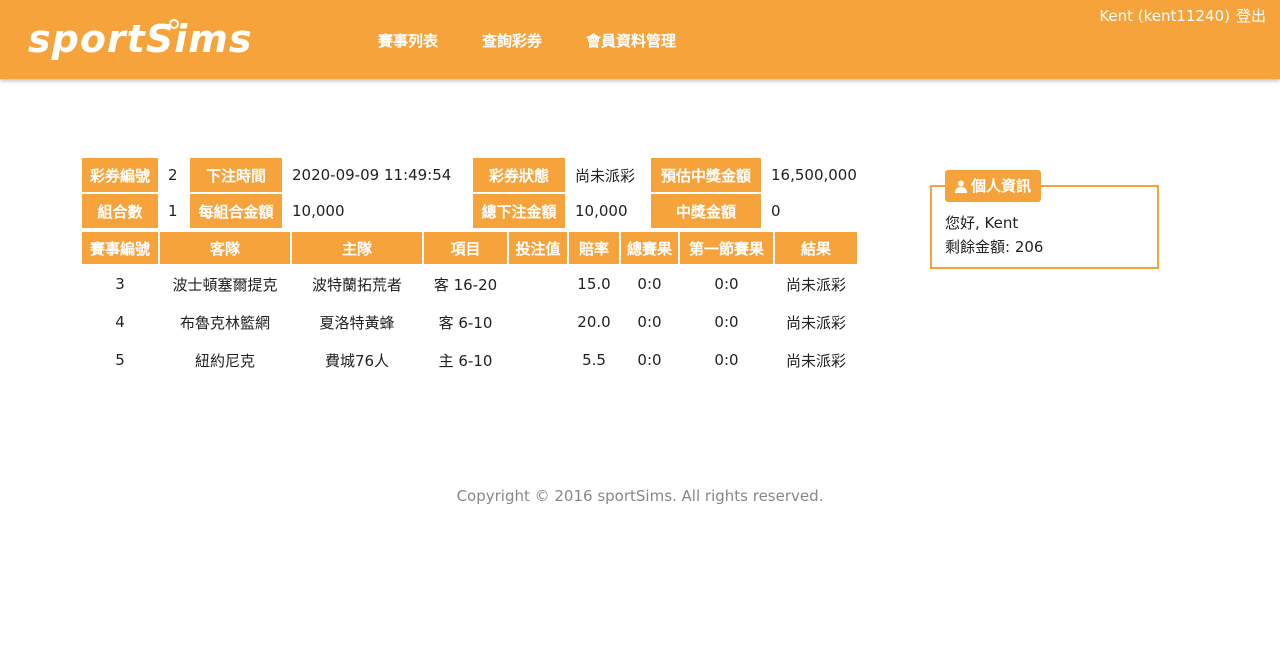 The width and height of the screenshot is (1280, 666). Describe the element at coordinates (465, 248) in the screenshot. I see `col-item: 項目` at that location.